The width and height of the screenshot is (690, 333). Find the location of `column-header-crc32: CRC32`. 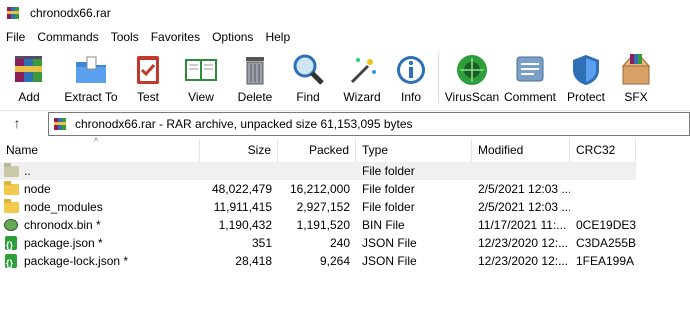

column-header-crc32: CRC32 is located at coordinates (603, 150).